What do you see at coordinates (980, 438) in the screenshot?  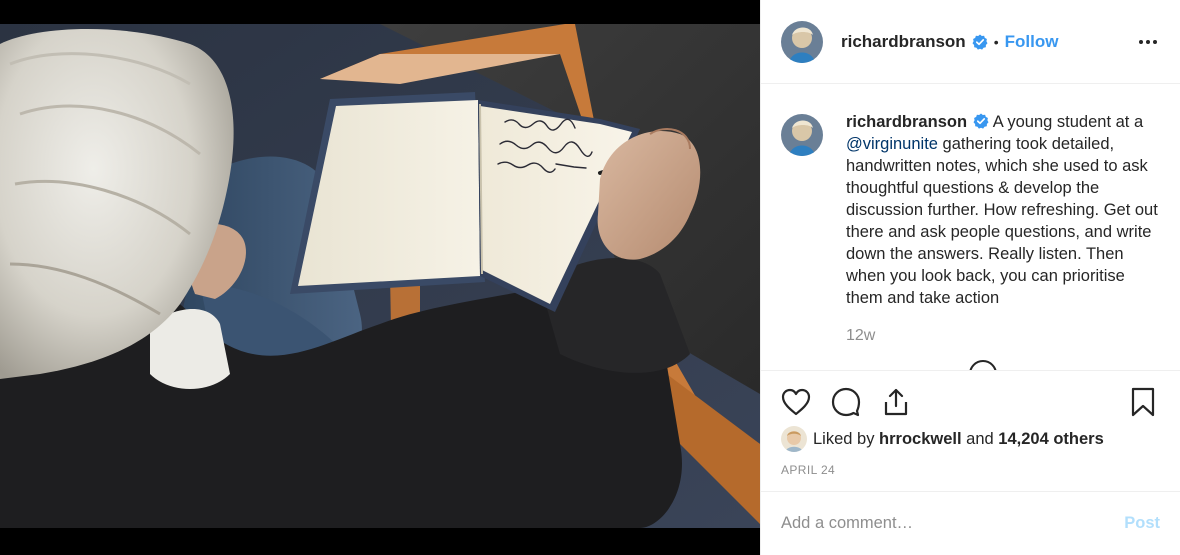 I see `likes-and: and` at bounding box center [980, 438].